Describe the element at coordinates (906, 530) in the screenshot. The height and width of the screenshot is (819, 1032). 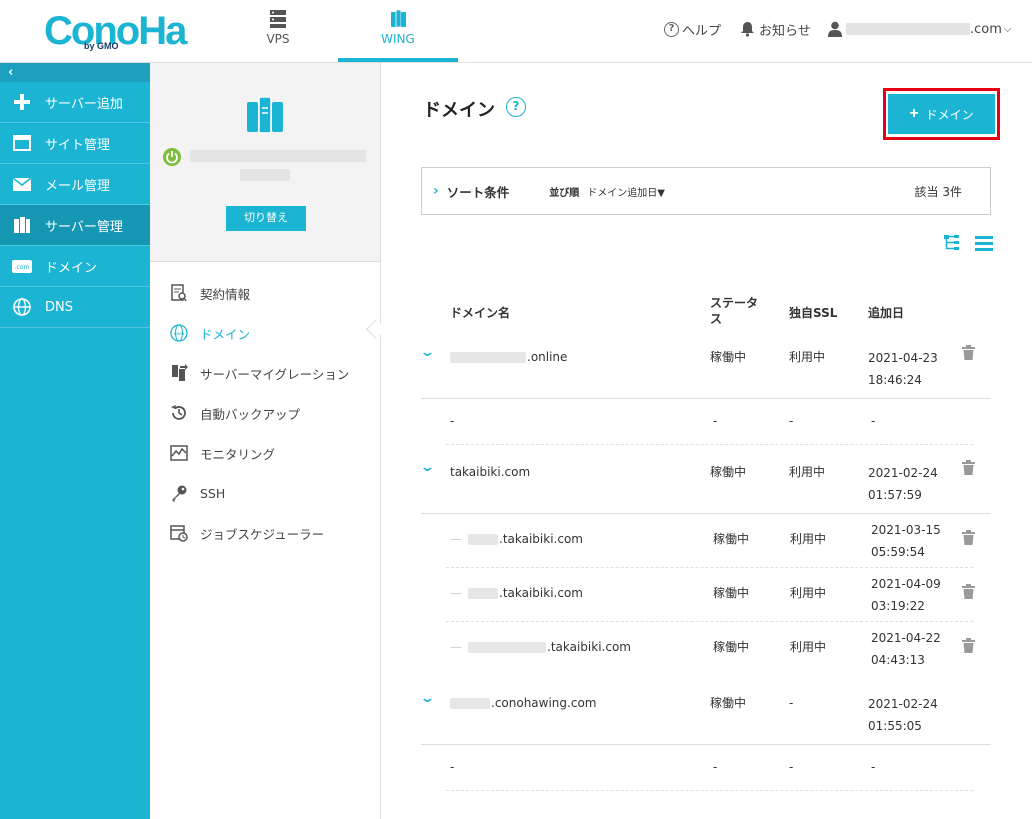
I see `date-value: 2021-03-15` at that location.